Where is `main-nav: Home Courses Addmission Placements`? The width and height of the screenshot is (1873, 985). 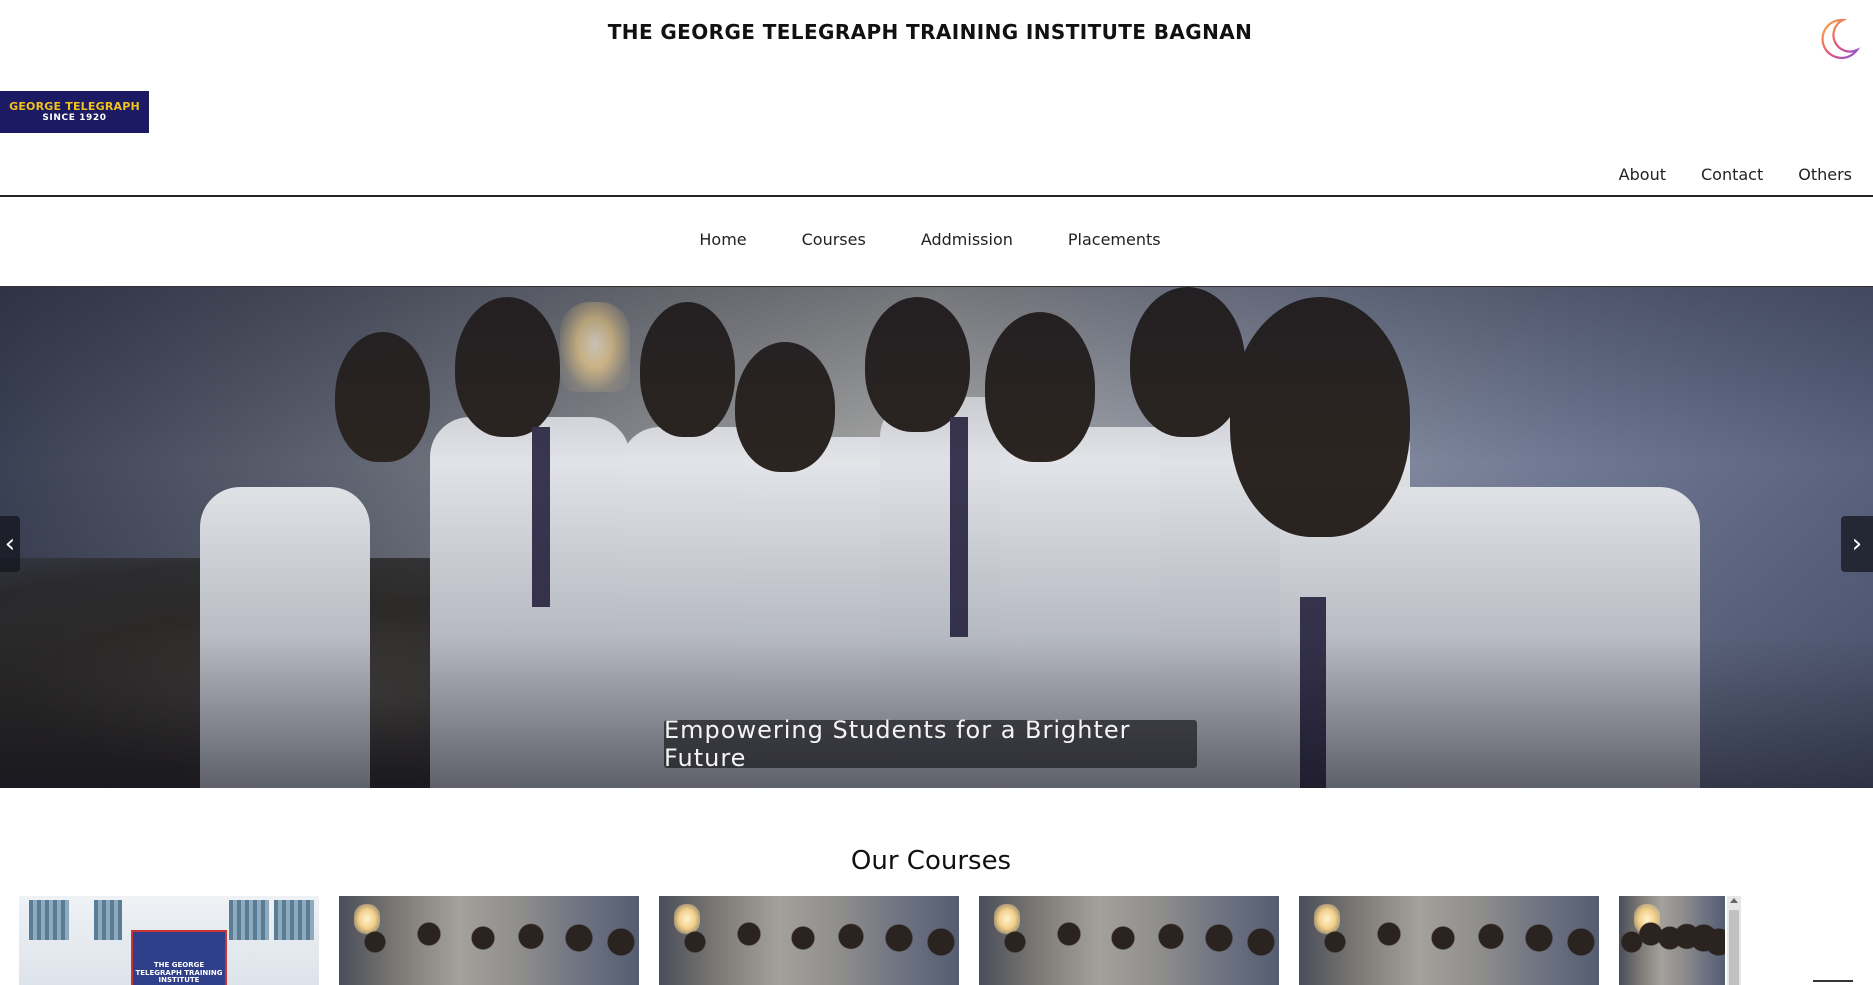
main-nav: Home Courses Addmission Placements is located at coordinates (930, 239).